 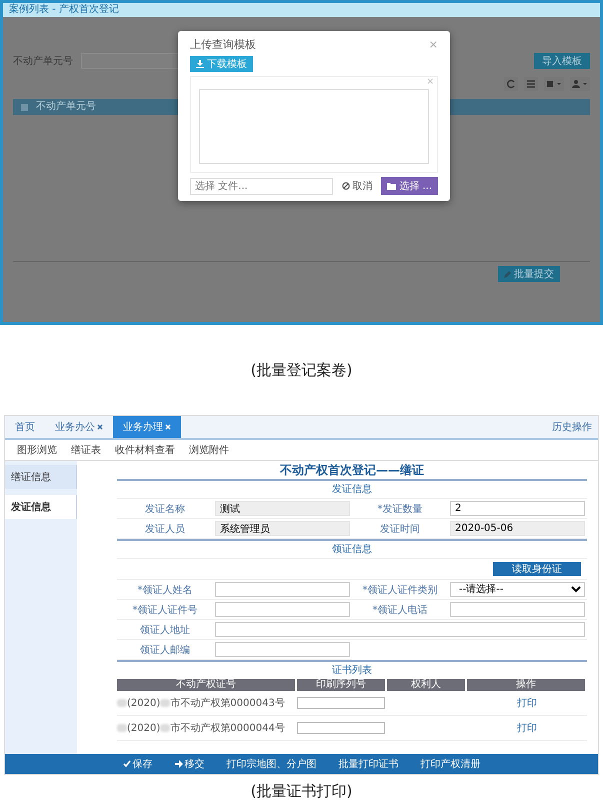 What do you see at coordinates (529, 274) in the screenshot?
I see `batch-submit-button: 批量提交` at bounding box center [529, 274].